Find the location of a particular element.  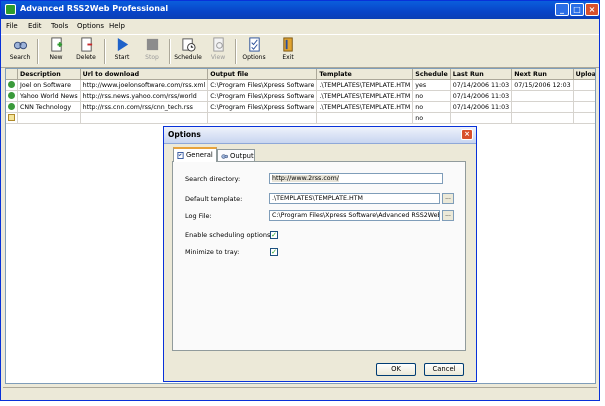

menu-edit: Edit is located at coordinates (35, 26).